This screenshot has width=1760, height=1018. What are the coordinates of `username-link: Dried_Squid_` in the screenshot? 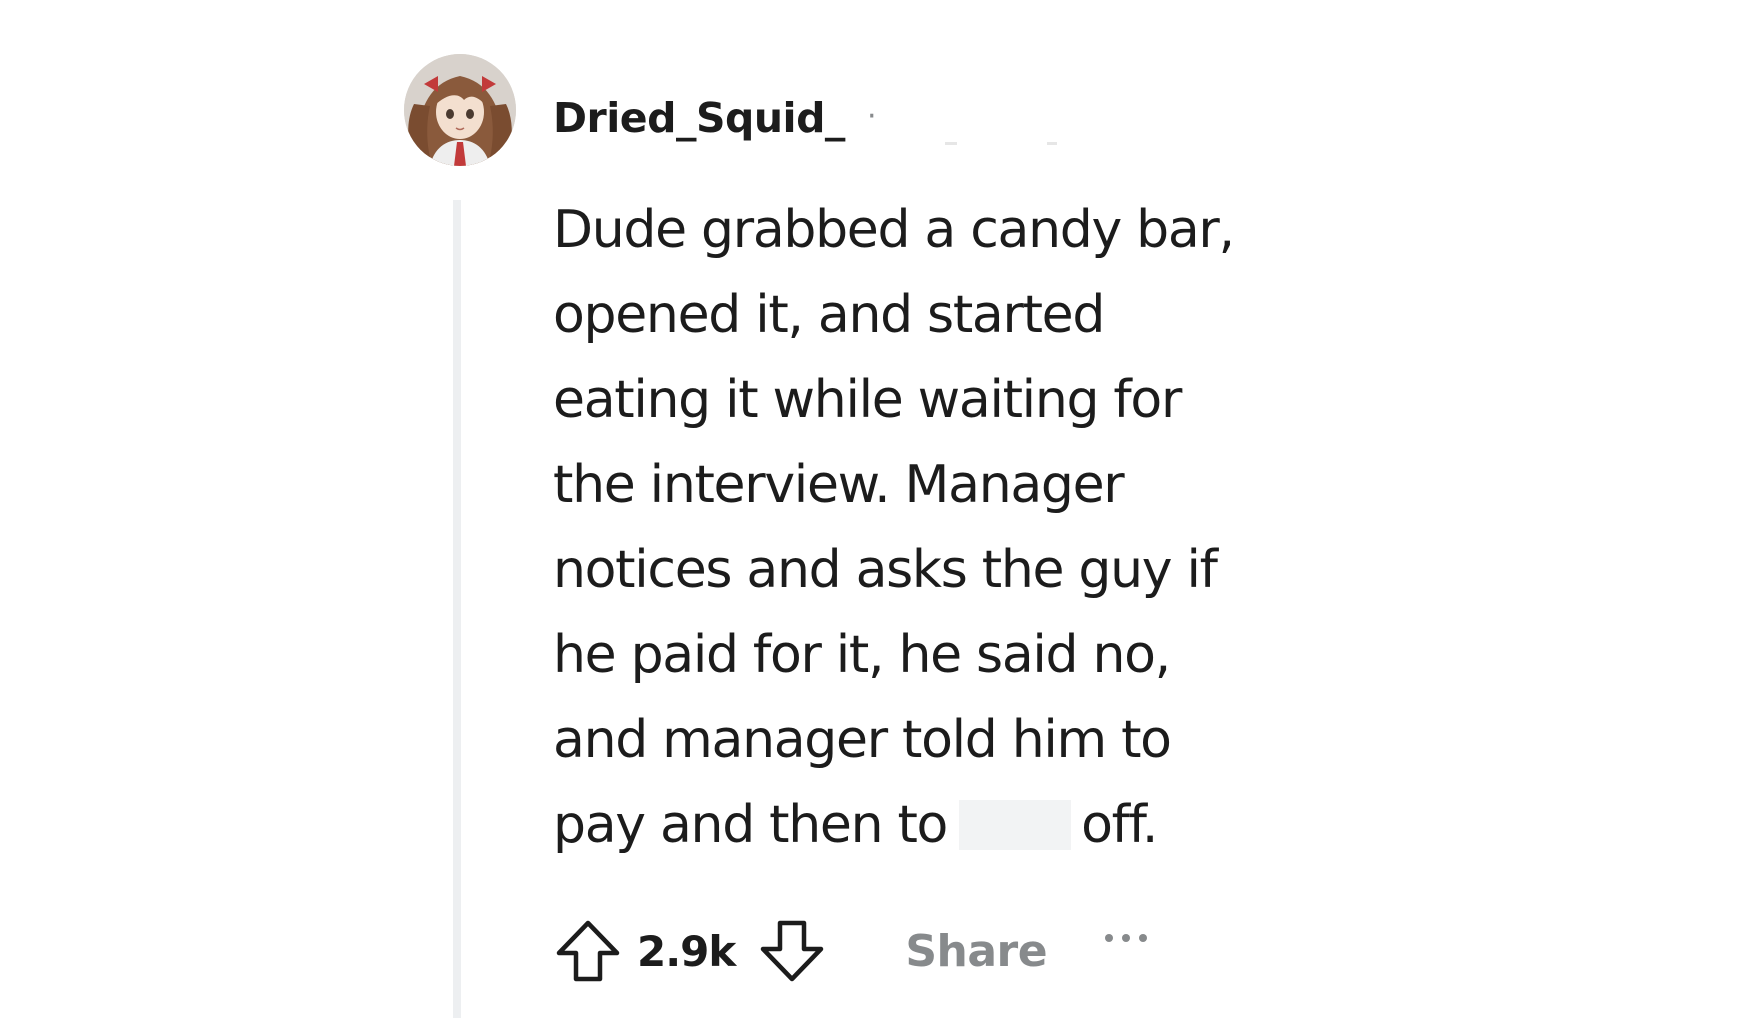 It's located at (699, 118).